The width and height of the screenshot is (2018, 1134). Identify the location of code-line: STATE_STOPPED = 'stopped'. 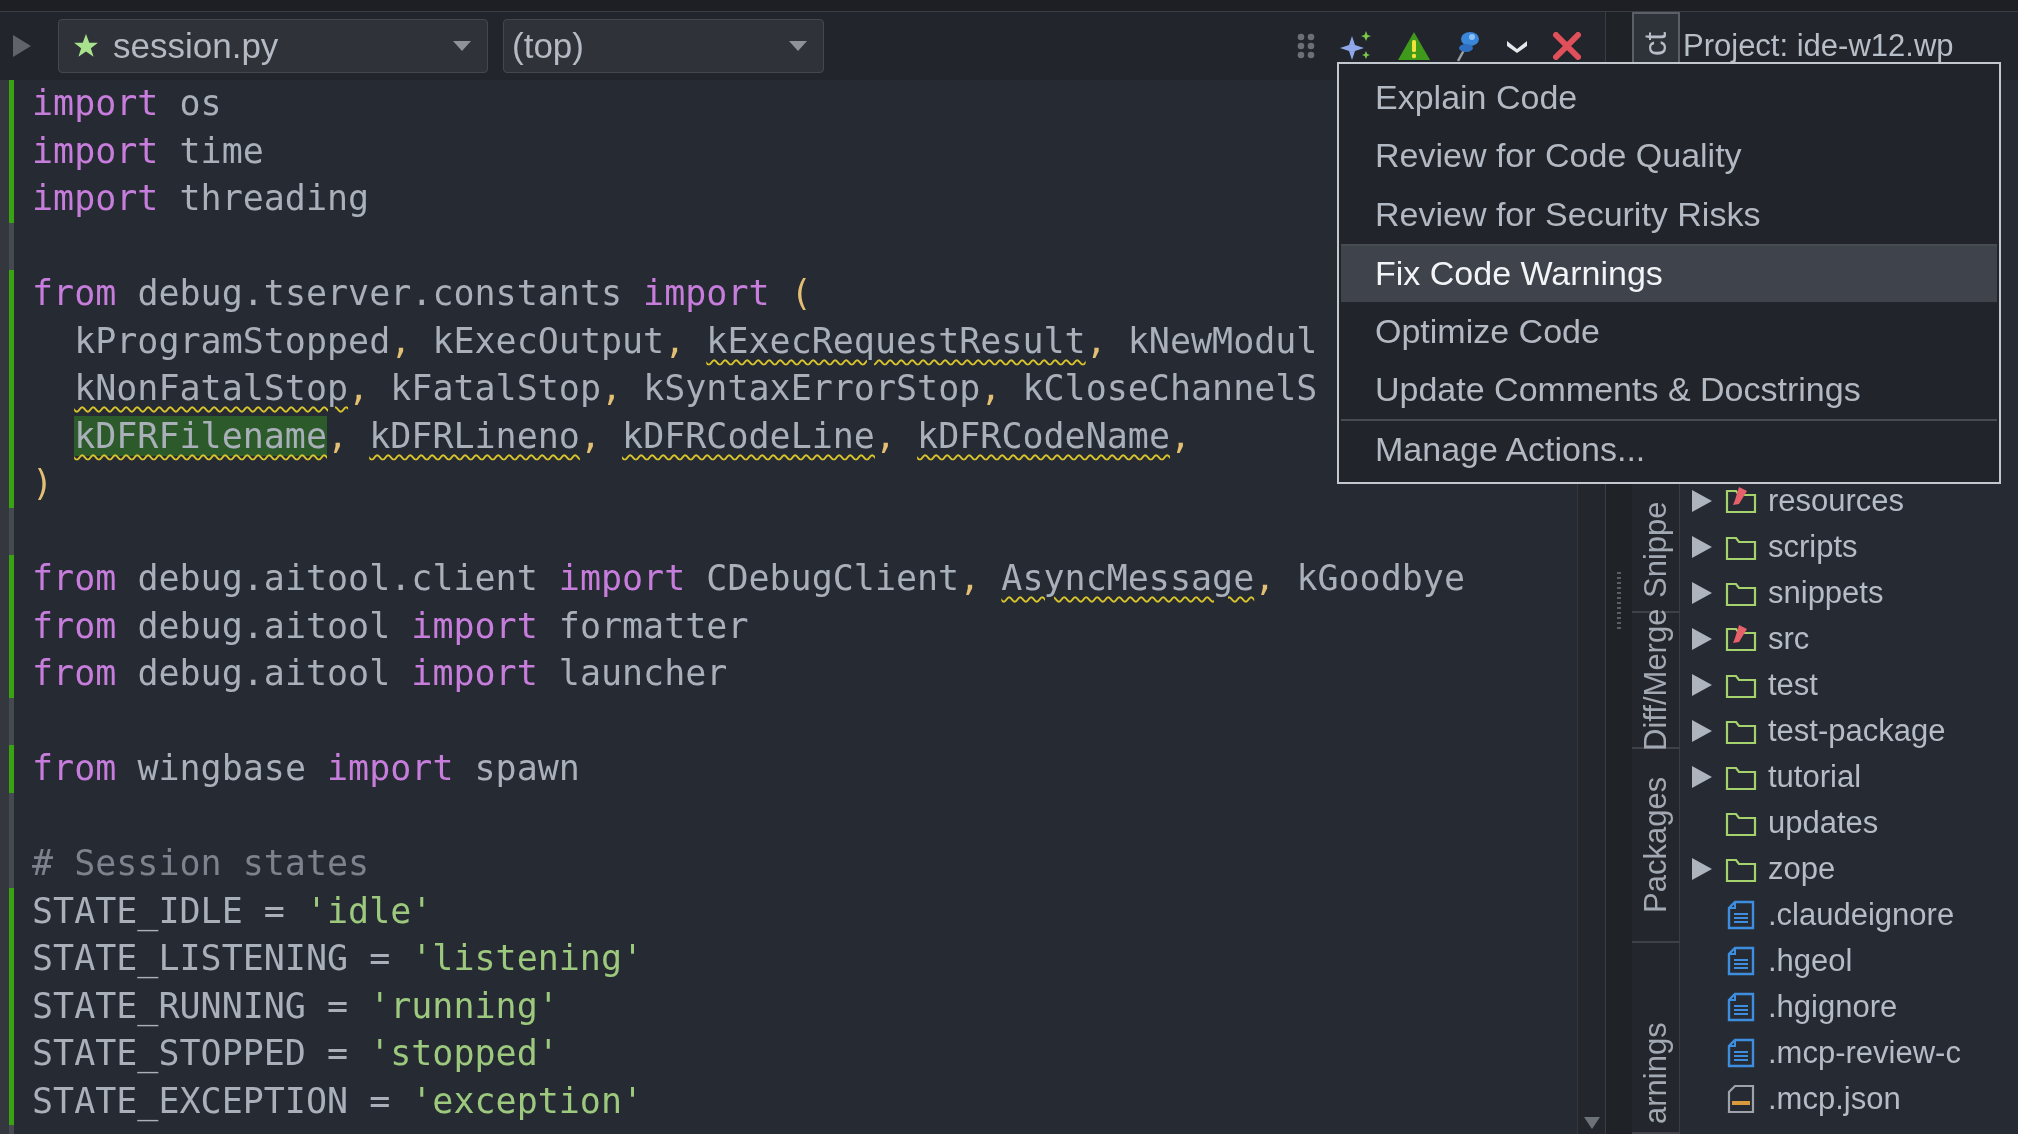
(295, 1054).